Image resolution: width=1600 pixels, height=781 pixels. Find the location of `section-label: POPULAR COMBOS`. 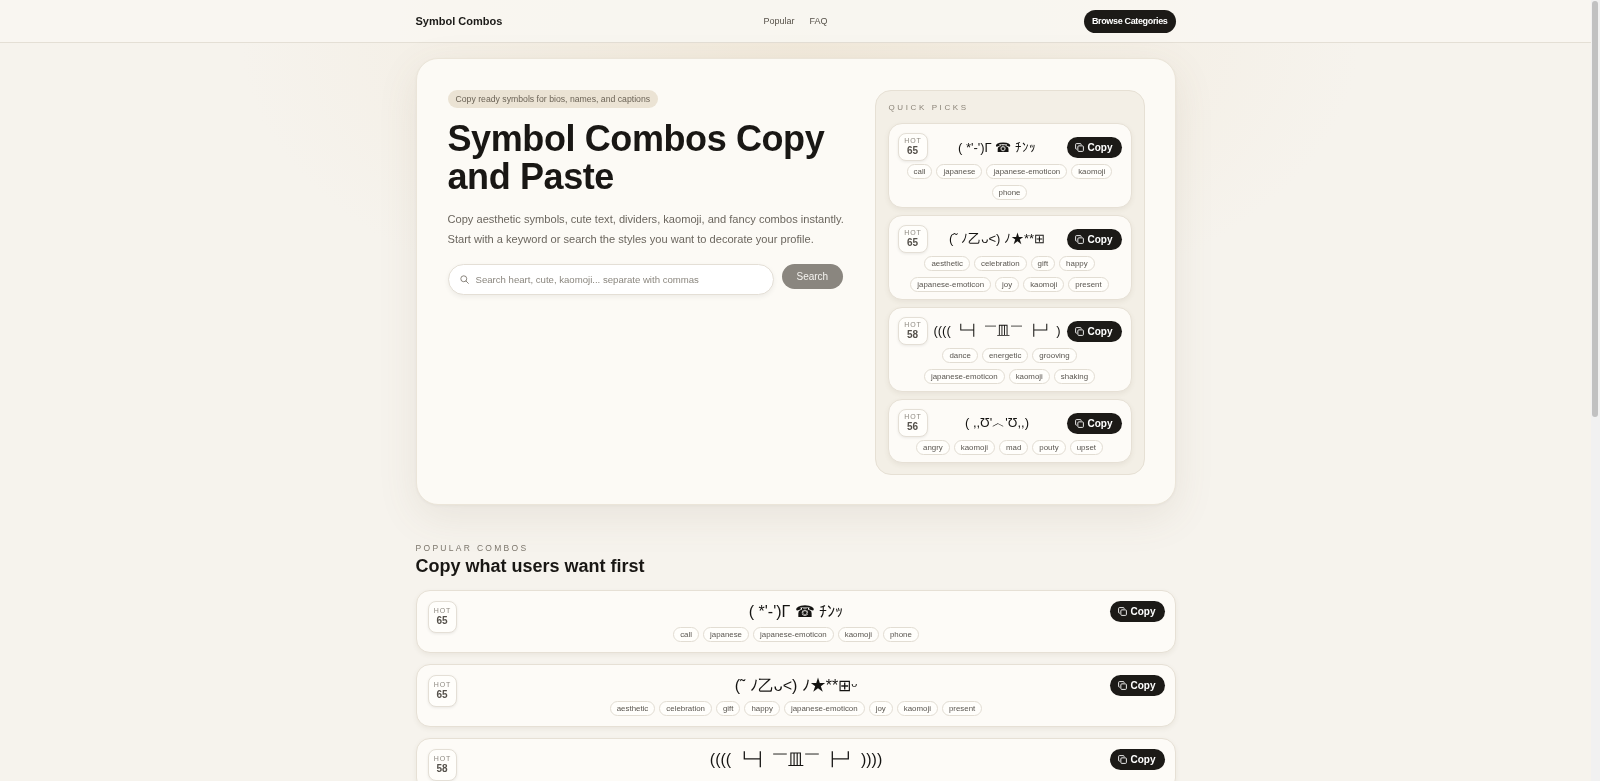

section-label: POPULAR COMBOS is located at coordinates (472, 548).